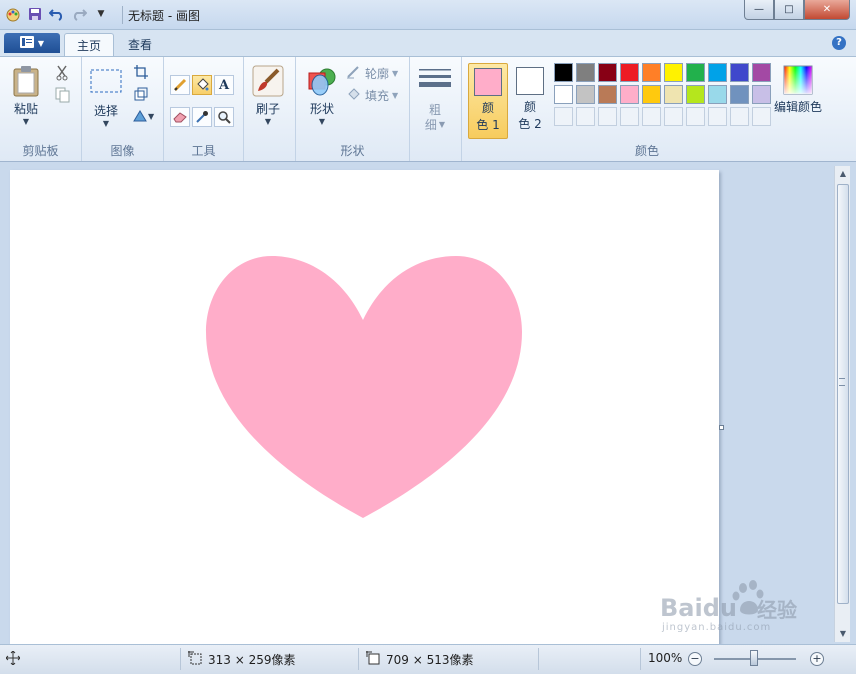 The image size is (856, 674). I want to click on shapes-dropdown-arrow: ▼, so click(322, 121).